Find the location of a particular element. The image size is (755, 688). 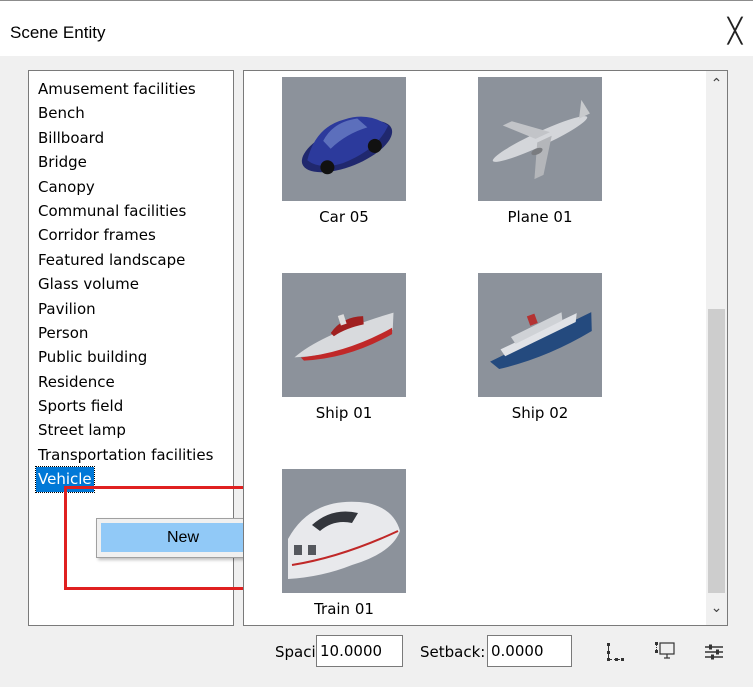

entity-tile: Ship 02 is located at coordinates (540, 347).